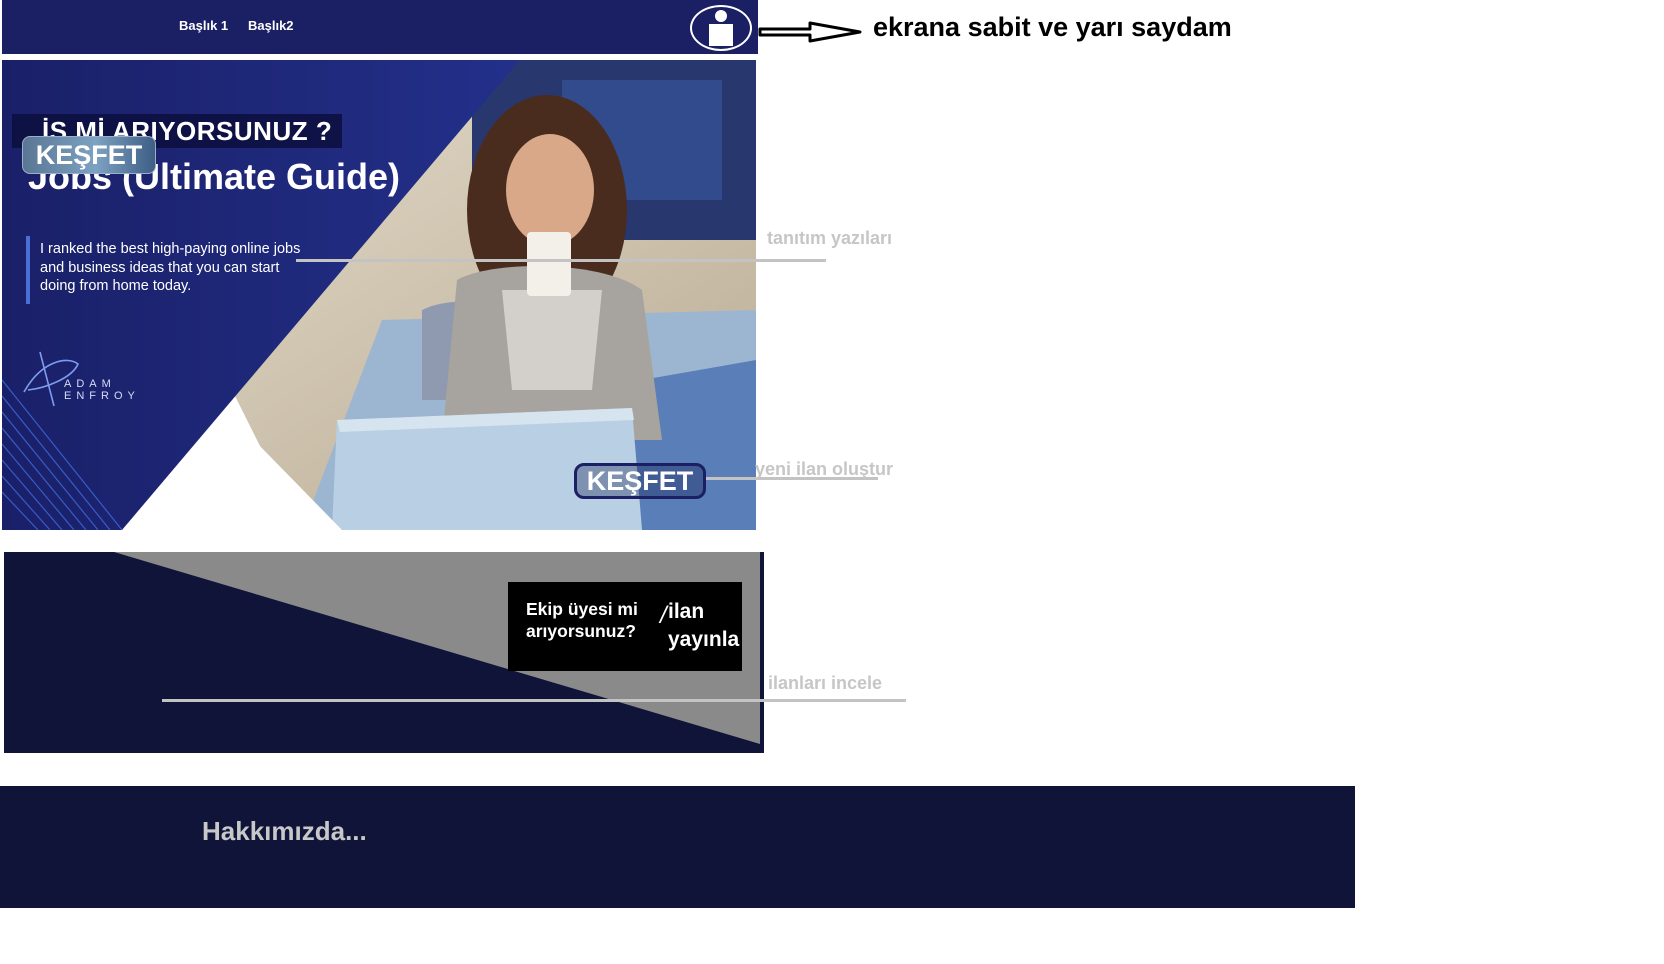  I want to click on annotation-intro-text: tanıtım yazıları, so click(830, 238).